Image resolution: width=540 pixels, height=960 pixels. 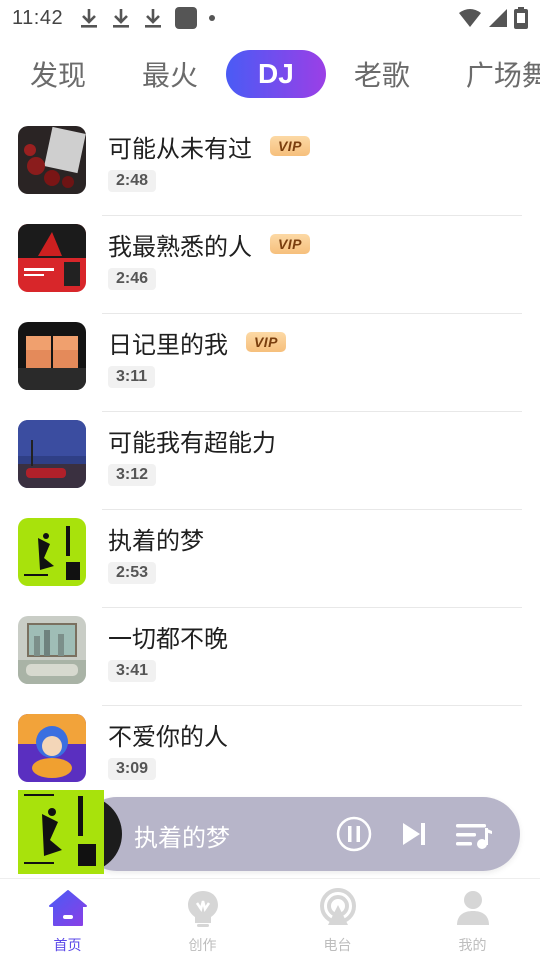 I want to click on nav-create: 创作, so click(x=202, y=919).